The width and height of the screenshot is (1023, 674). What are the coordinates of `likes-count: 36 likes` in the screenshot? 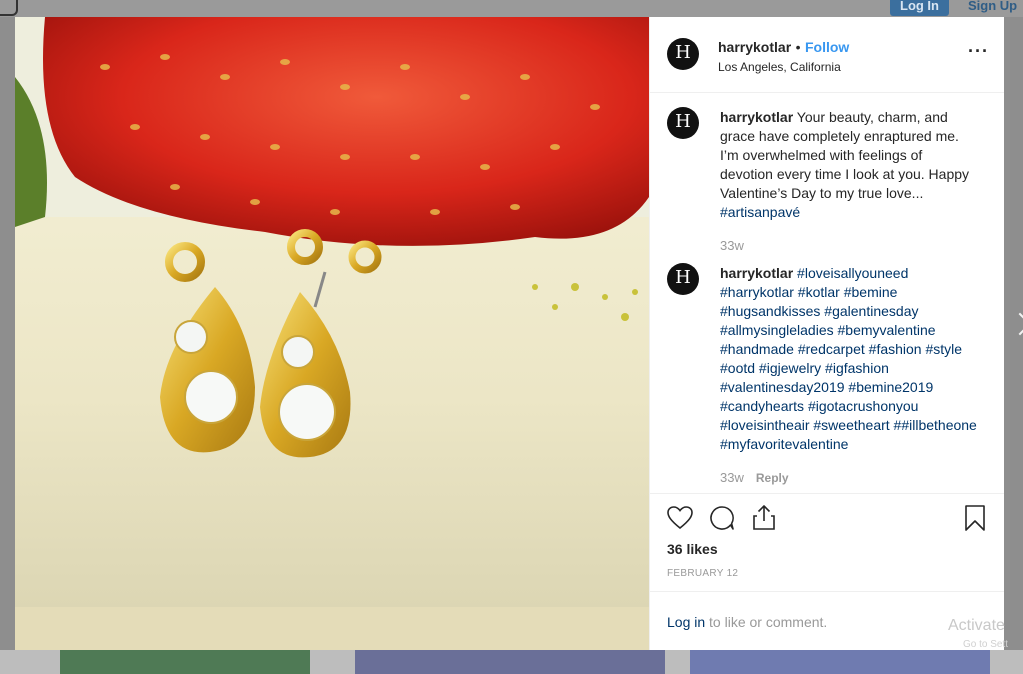 It's located at (692, 549).